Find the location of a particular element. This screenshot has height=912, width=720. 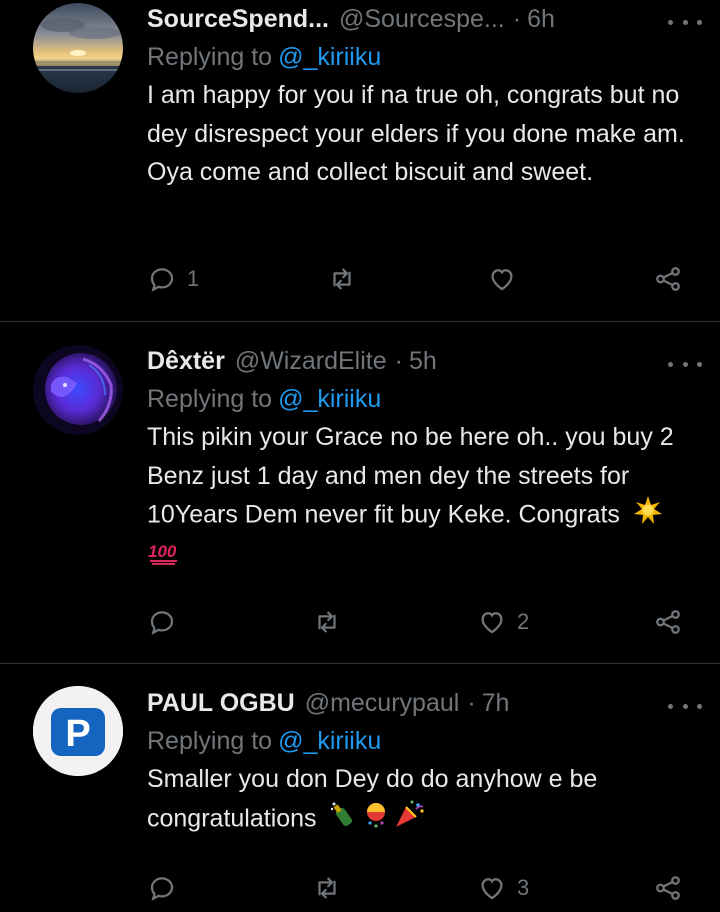

avatar-letter: P is located at coordinates (77, 734).